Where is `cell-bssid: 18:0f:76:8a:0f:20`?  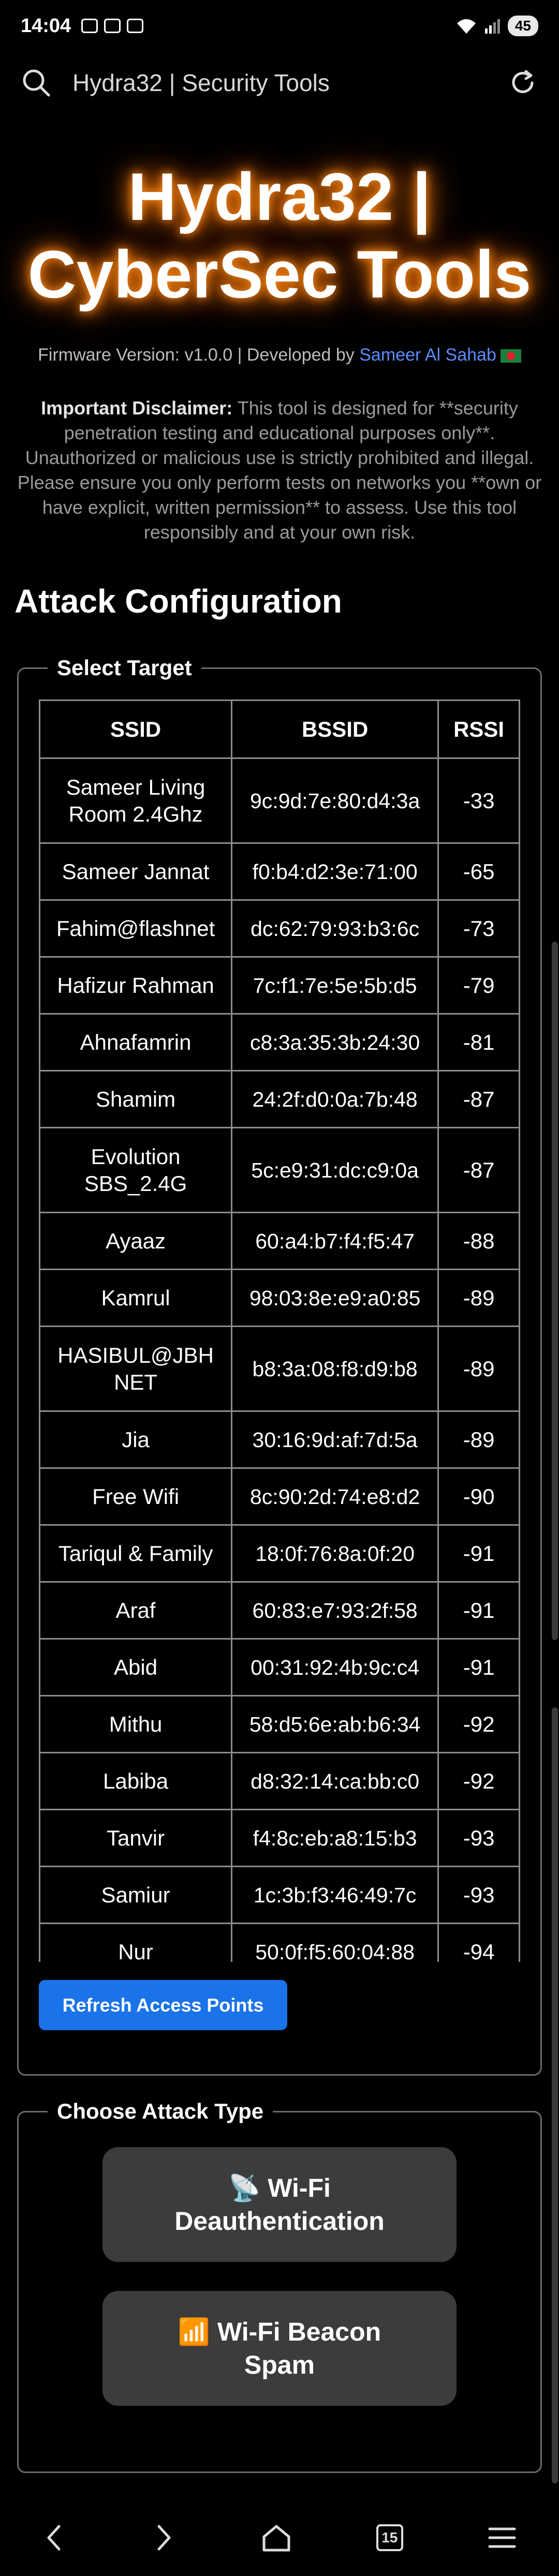 cell-bssid: 18:0f:76:8a:0f:20 is located at coordinates (335, 1554).